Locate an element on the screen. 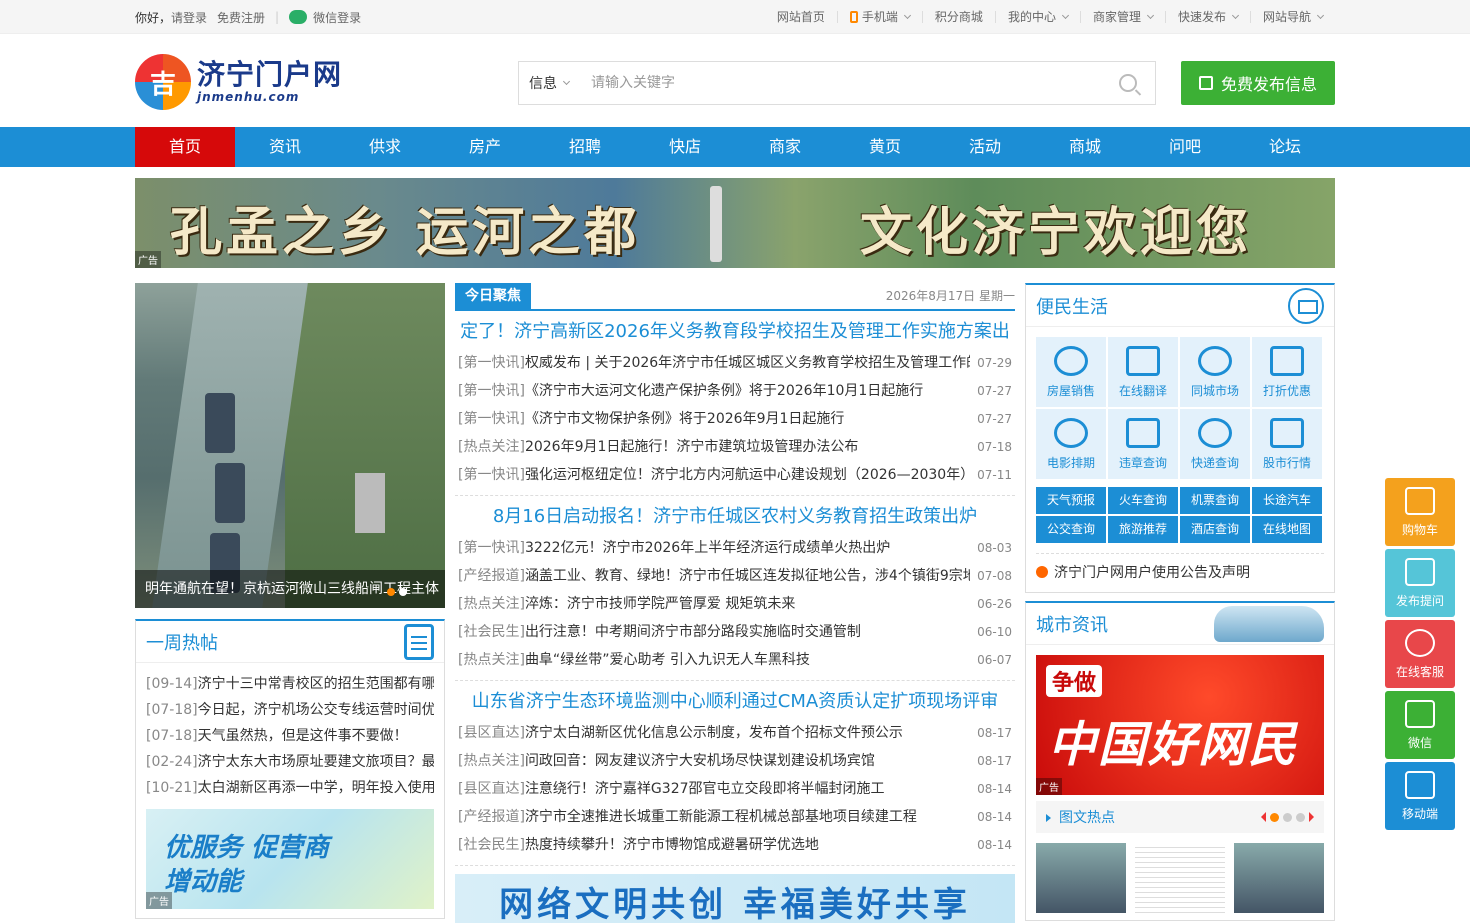 The image size is (1470, 923). news-ad: 争做 中国好网民 广告 is located at coordinates (1180, 725).